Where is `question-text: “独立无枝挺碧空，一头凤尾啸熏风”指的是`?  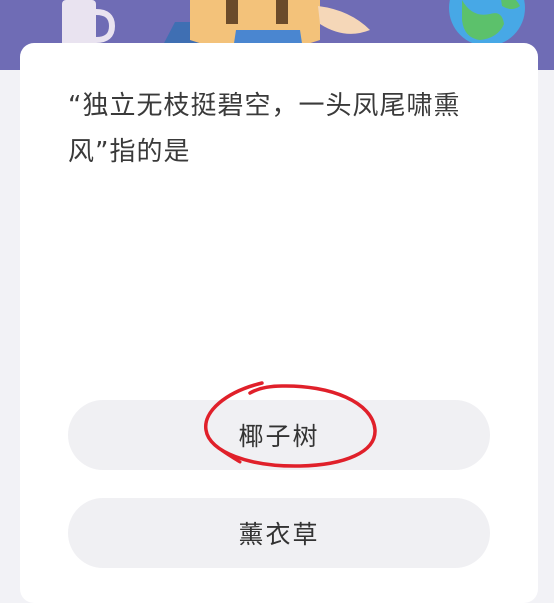
question-text: “独立无枝挺碧空，一头凤尾啸熏风”指的是 is located at coordinates (264, 129).